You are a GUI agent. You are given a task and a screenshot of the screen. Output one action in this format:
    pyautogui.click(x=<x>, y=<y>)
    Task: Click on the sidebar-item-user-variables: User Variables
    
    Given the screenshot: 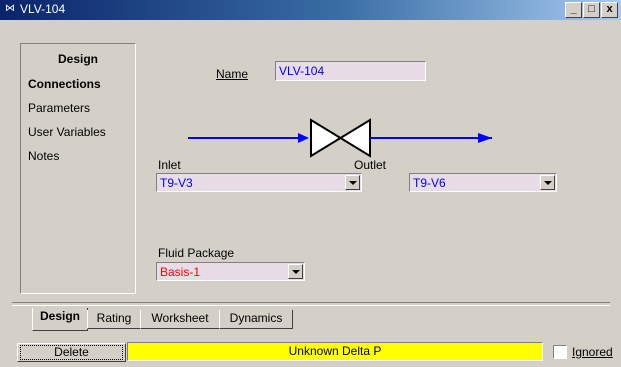 What is the action you would take?
    pyautogui.click(x=67, y=132)
    